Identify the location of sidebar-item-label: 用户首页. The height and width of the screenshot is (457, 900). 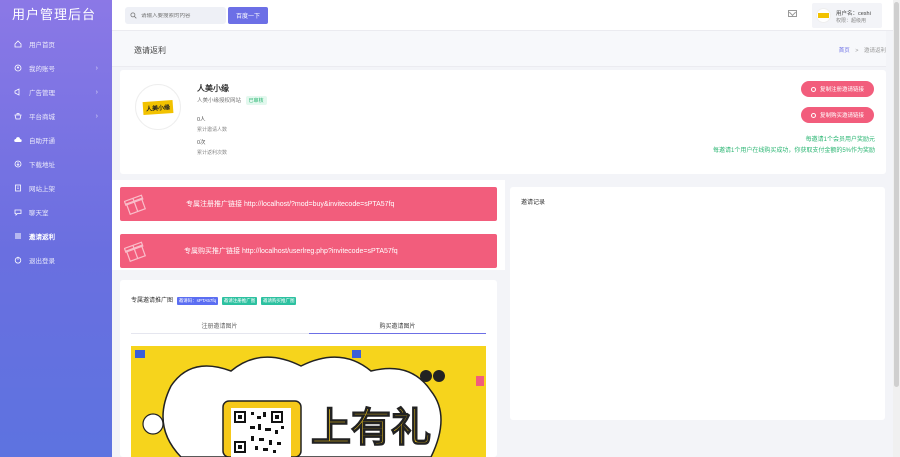
(42, 45).